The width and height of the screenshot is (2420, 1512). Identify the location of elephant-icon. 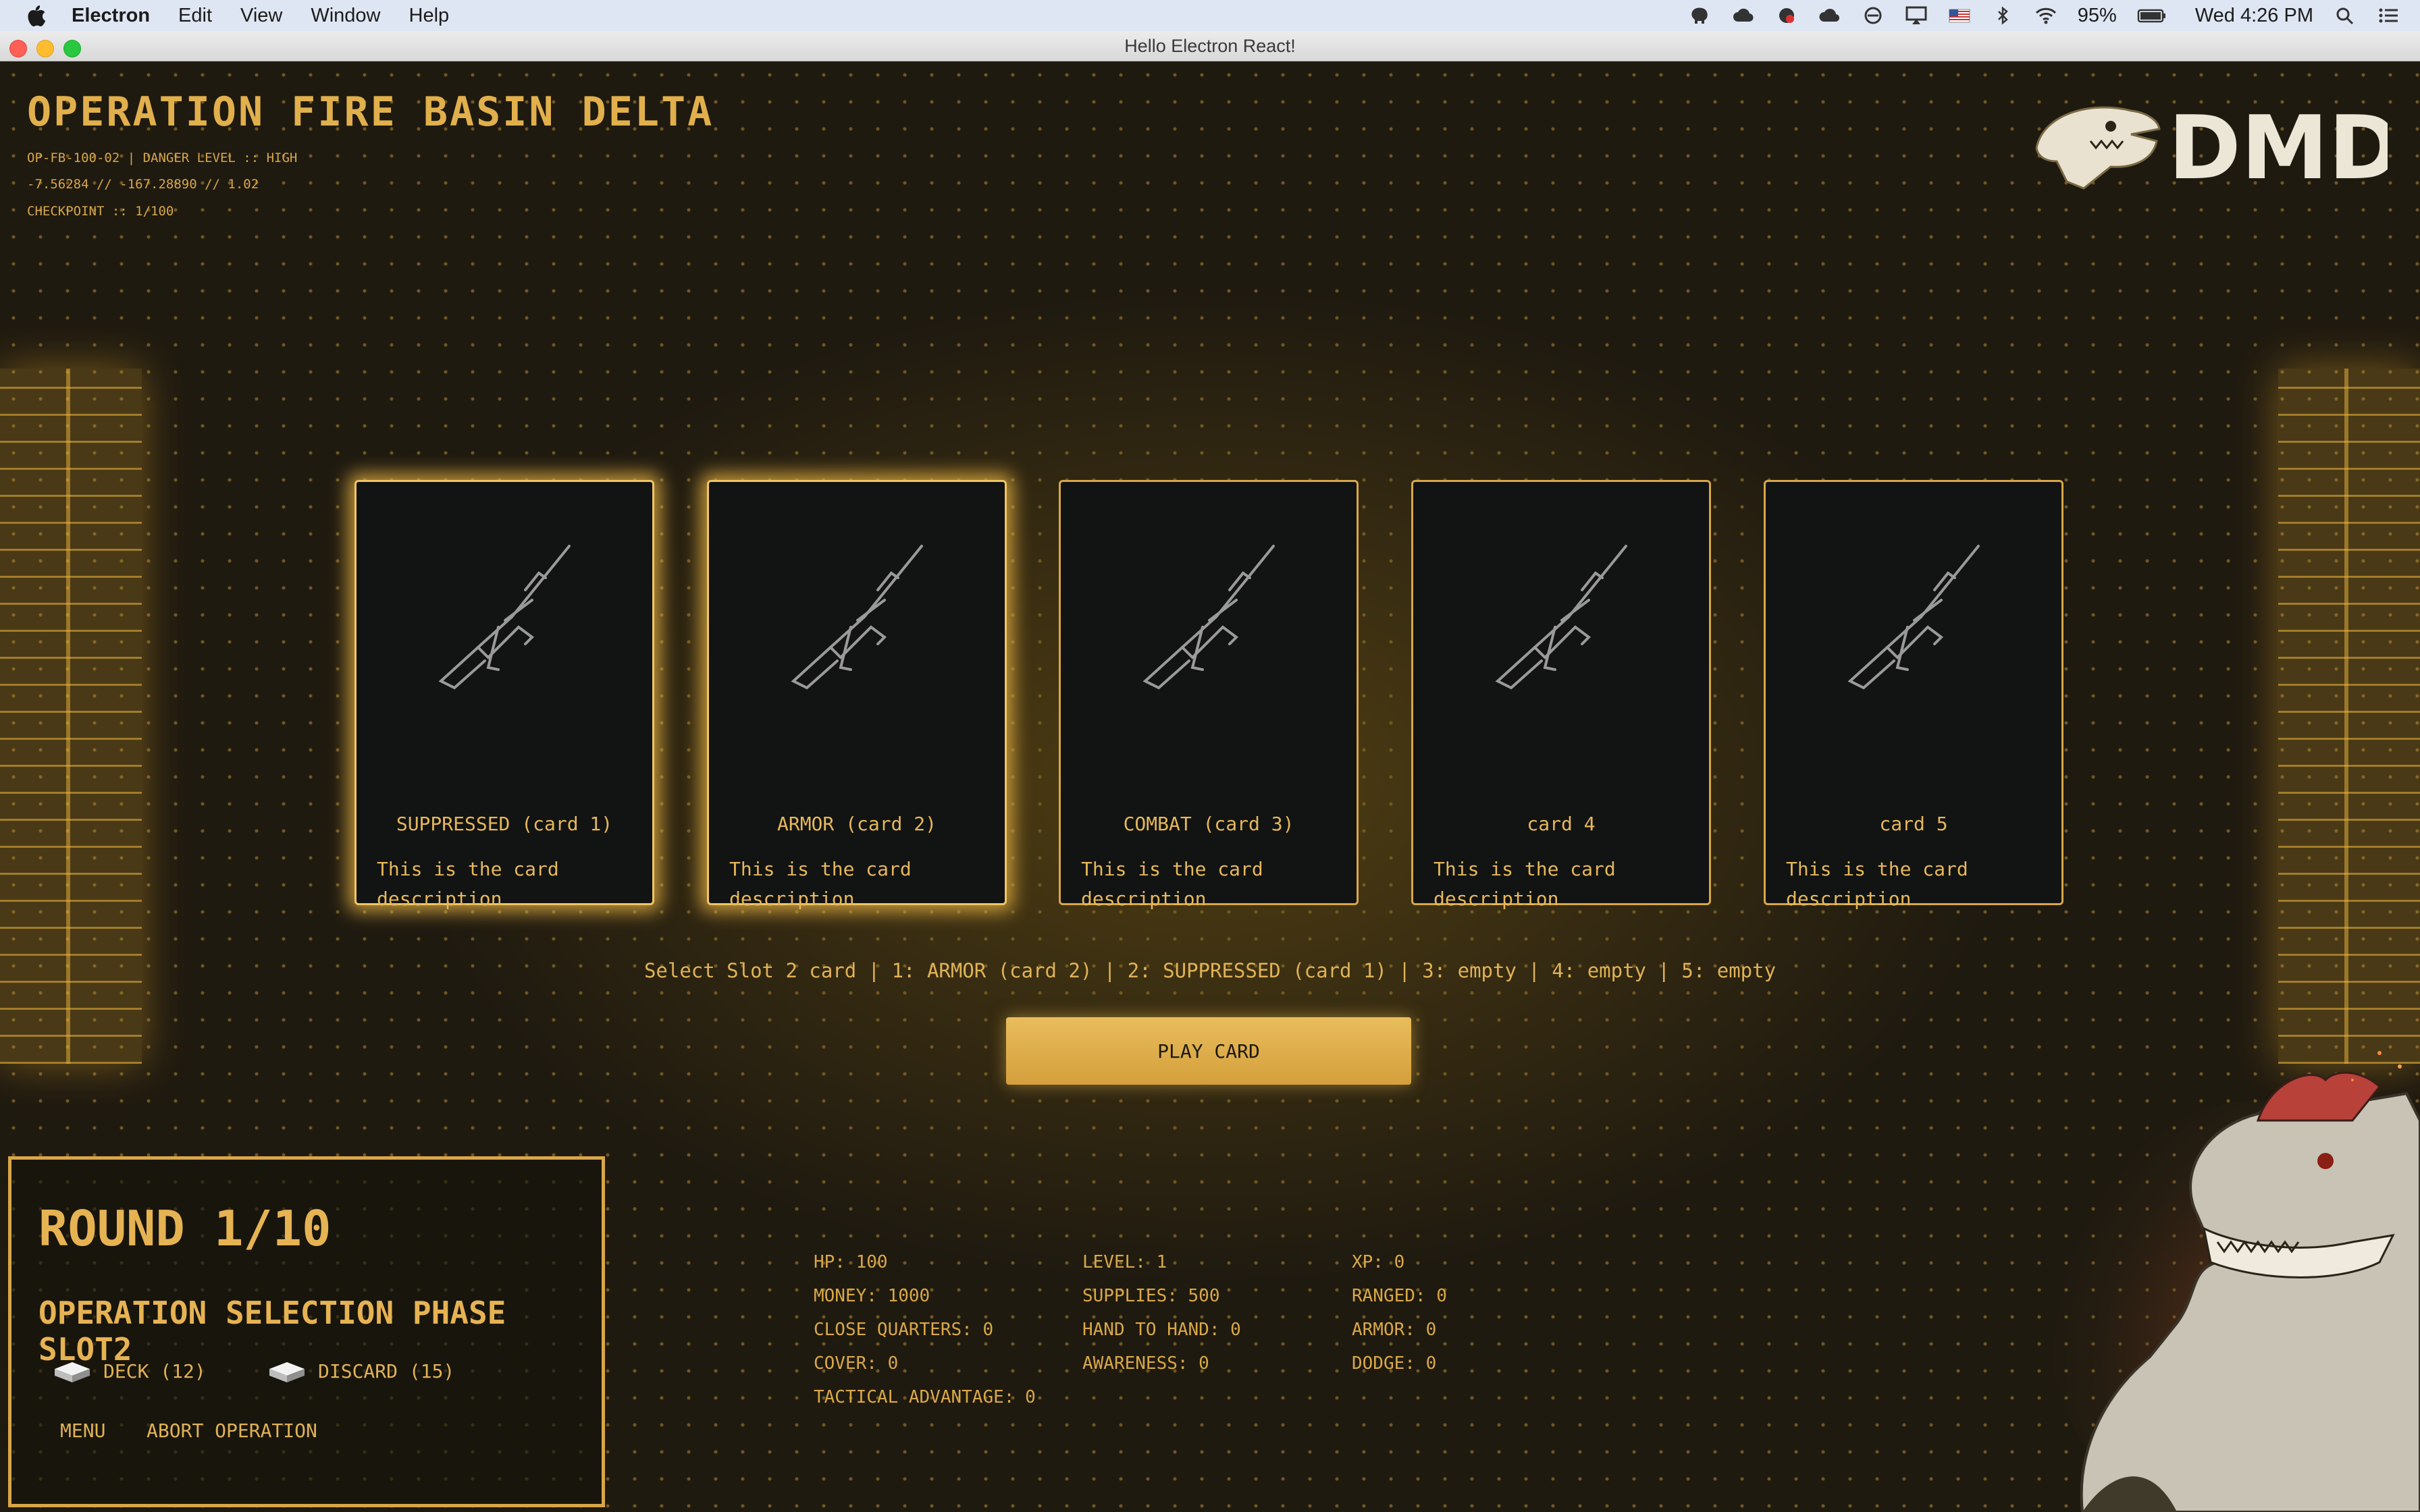
(1700, 15).